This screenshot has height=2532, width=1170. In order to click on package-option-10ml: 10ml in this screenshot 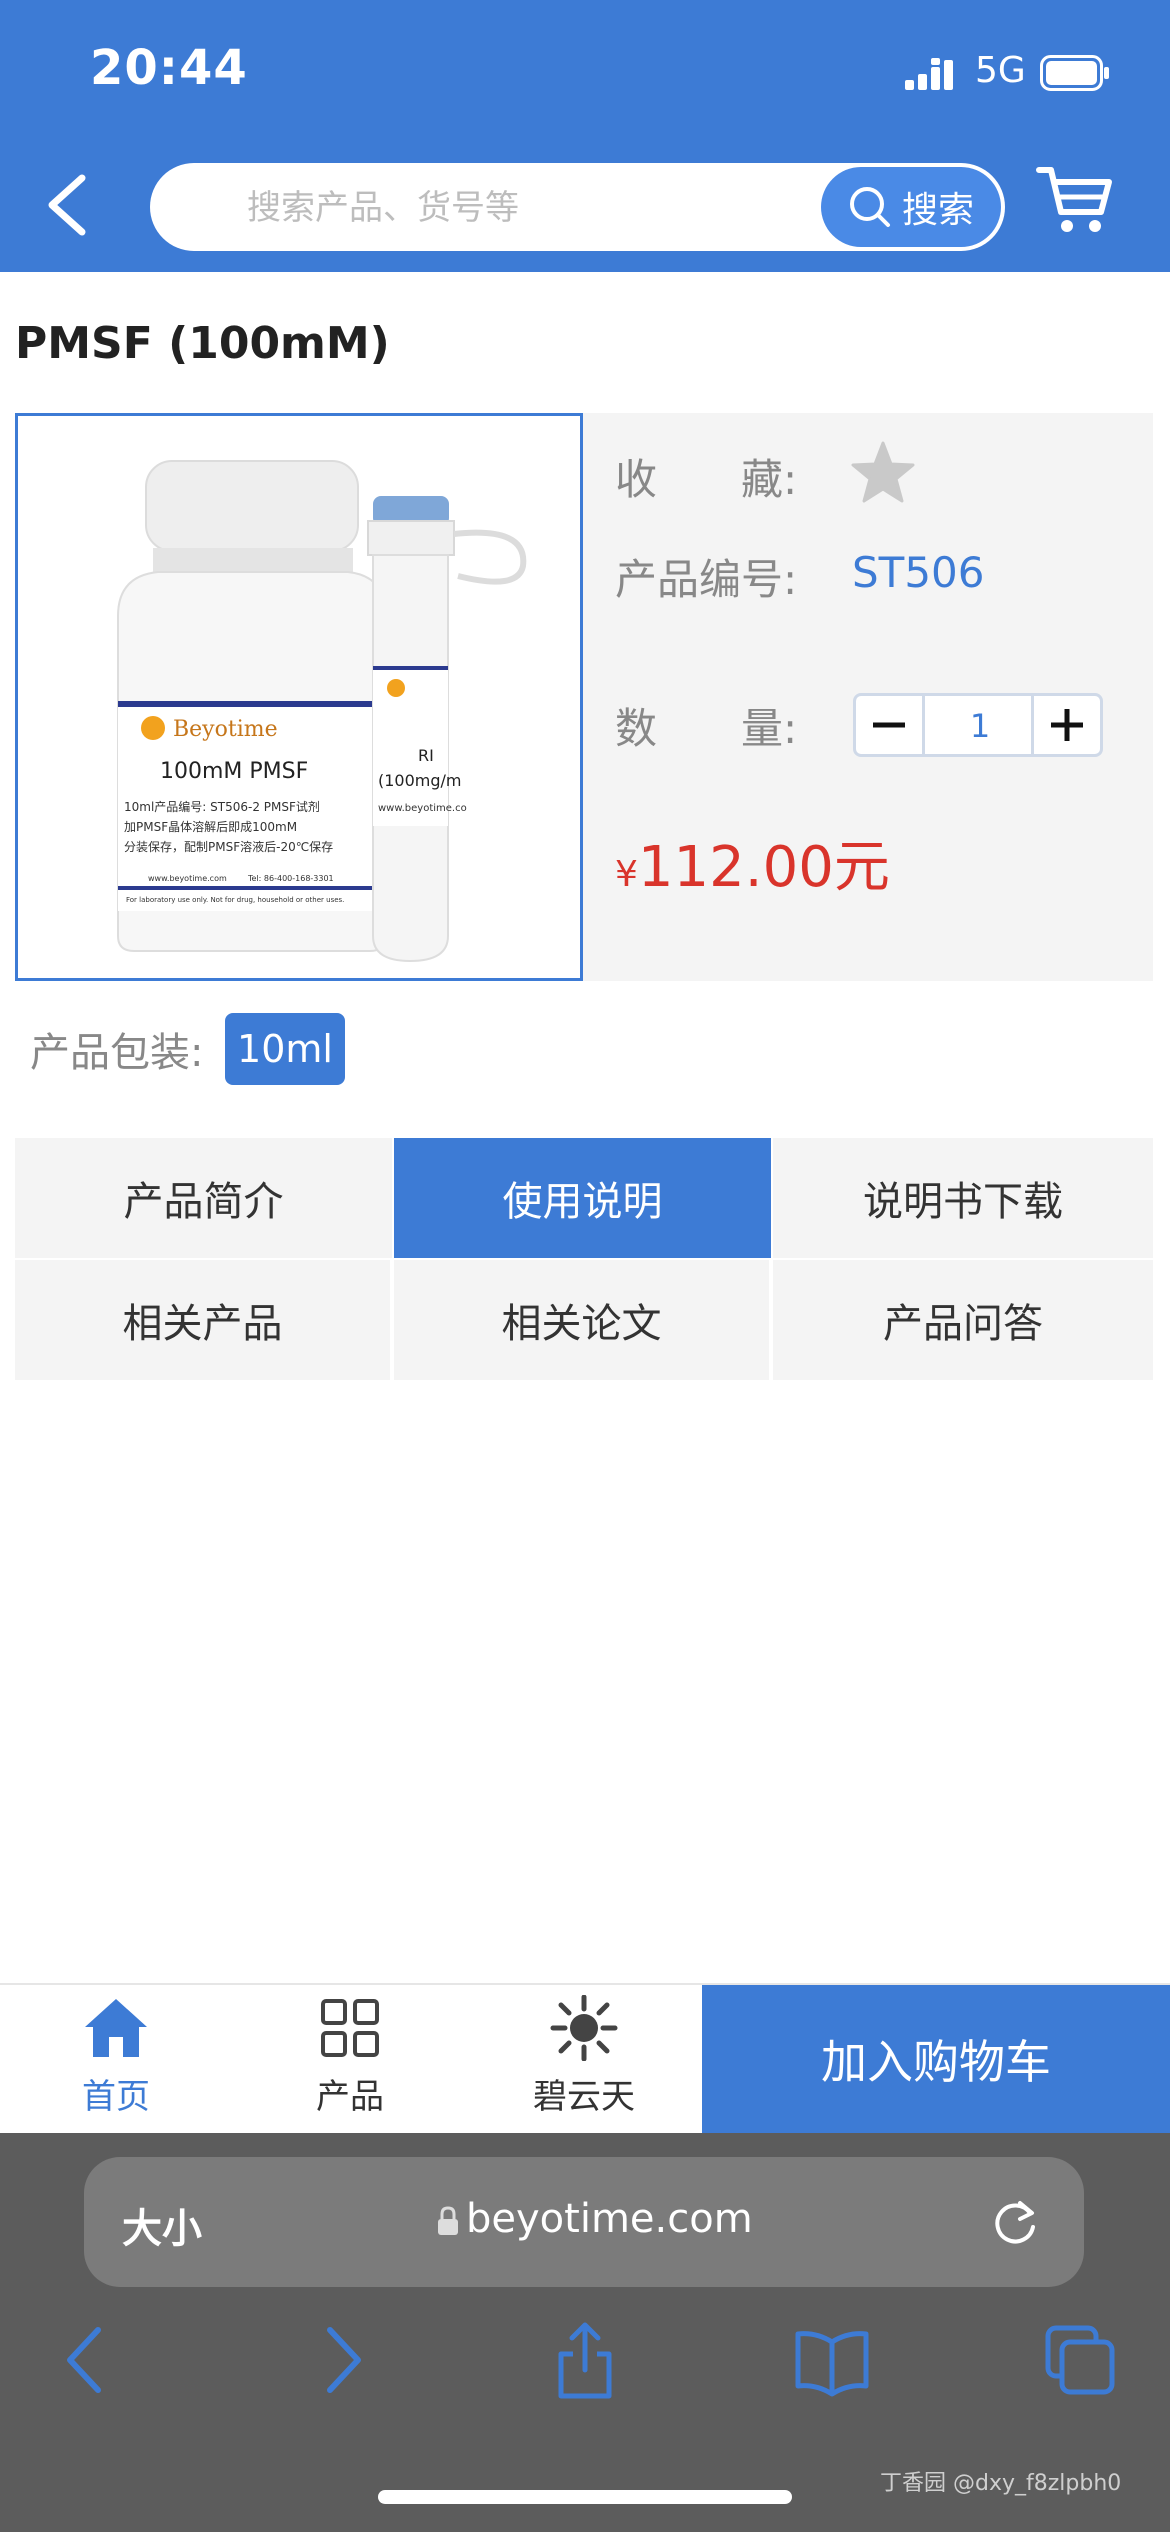, I will do `click(285, 1049)`.